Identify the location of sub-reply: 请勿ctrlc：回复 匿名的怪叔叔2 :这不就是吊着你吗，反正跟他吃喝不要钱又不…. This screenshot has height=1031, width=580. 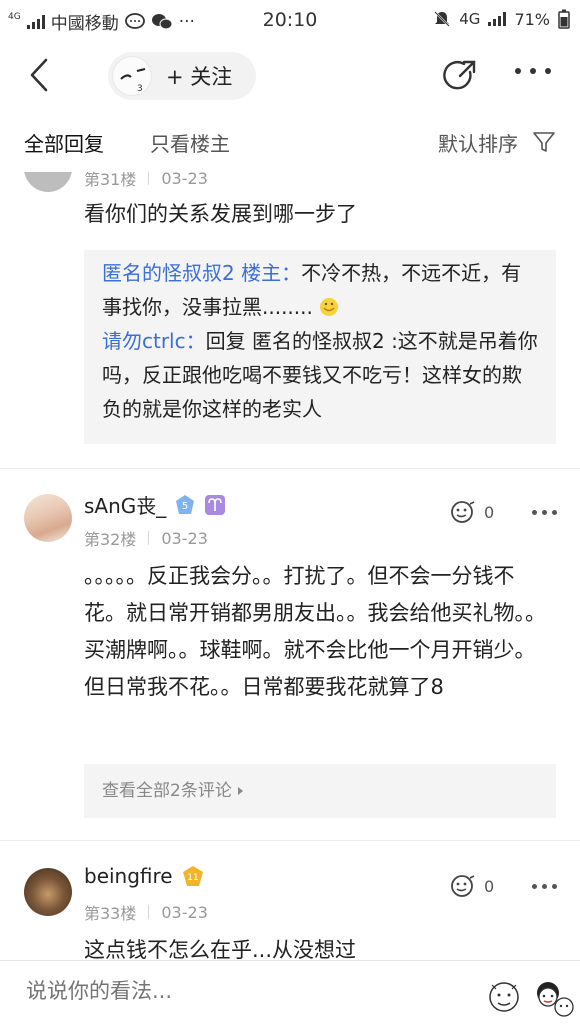
(320, 375).